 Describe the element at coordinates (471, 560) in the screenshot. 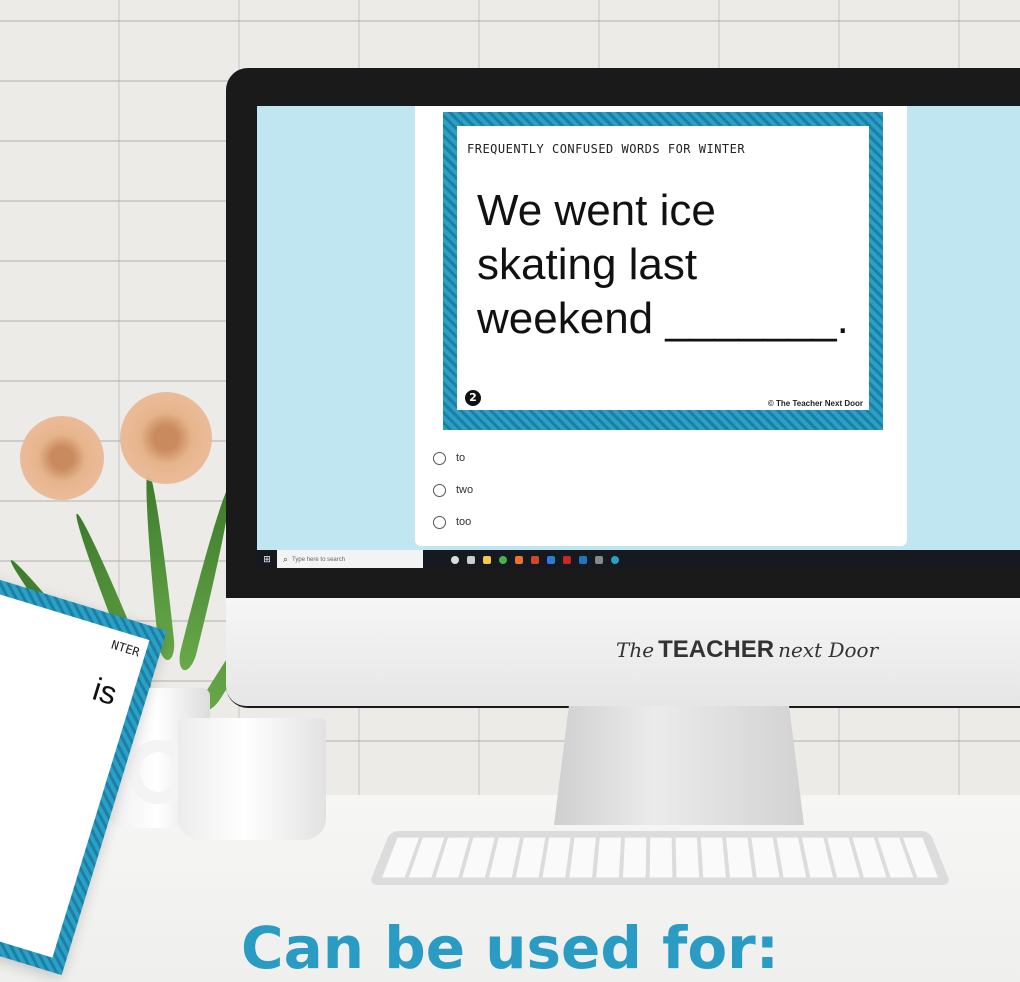

I see `task-view-icon` at that location.